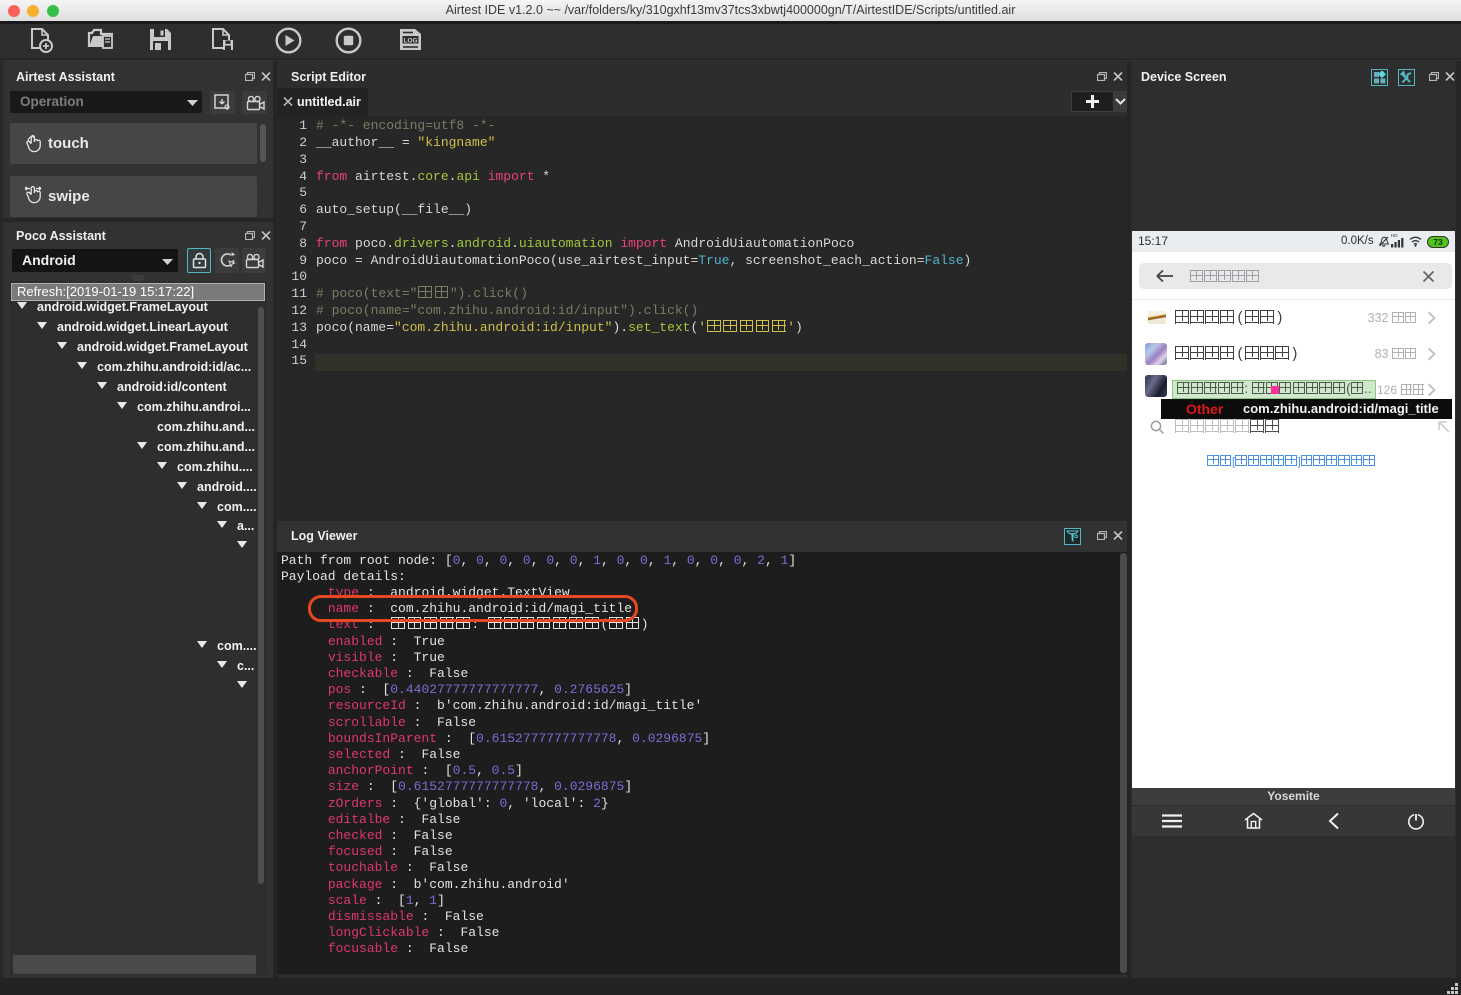 This screenshot has width=1461, height=995. What do you see at coordinates (1394, 235) in the screenshot?
I see `svg-text: HD` at bounding box center [1394, 235].